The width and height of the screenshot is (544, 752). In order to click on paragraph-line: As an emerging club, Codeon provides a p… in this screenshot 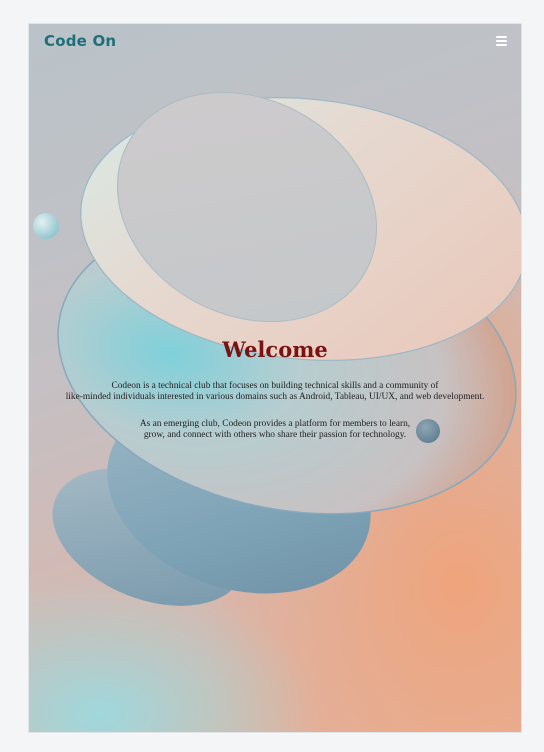, I will do `click(275, 424)`.